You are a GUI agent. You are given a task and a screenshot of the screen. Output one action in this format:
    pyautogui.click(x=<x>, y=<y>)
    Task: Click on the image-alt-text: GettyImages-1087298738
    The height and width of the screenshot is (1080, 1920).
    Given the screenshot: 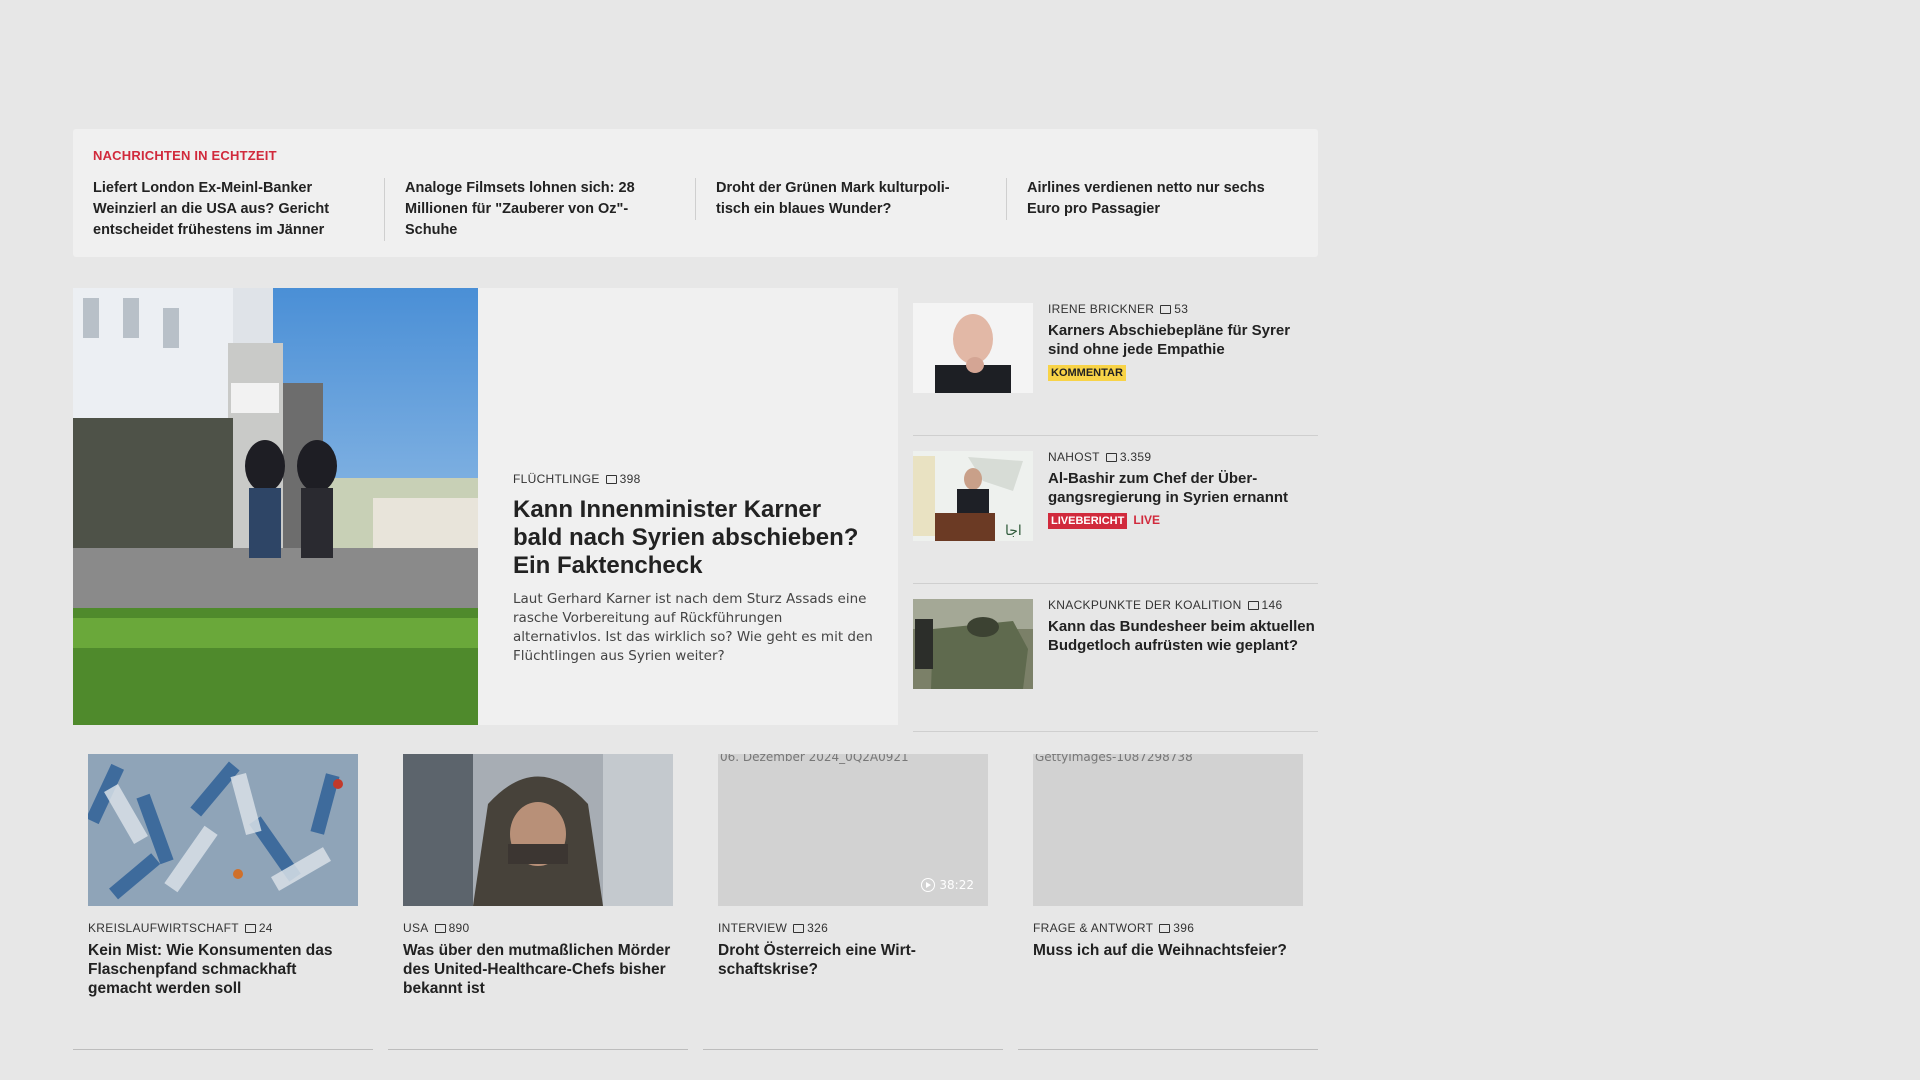 What is the action you would take?
    pyautogui.click(x=1114, y=759)
    